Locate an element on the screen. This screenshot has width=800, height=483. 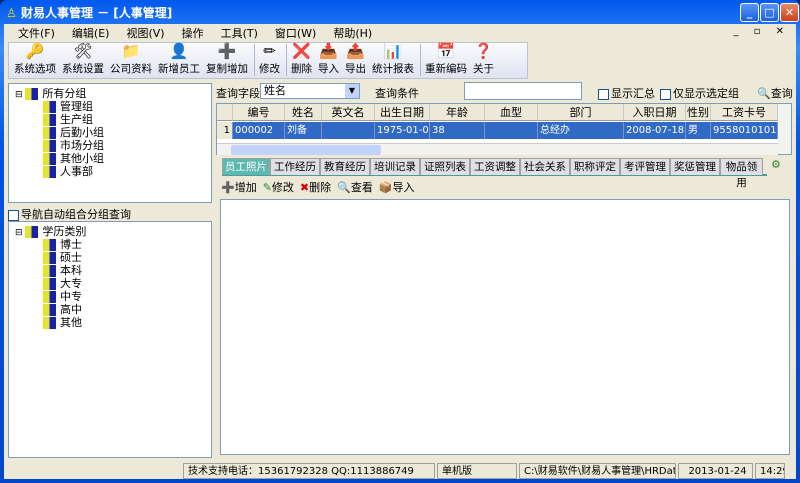
tree-item: 中专 is located at coordinates (113, 296).